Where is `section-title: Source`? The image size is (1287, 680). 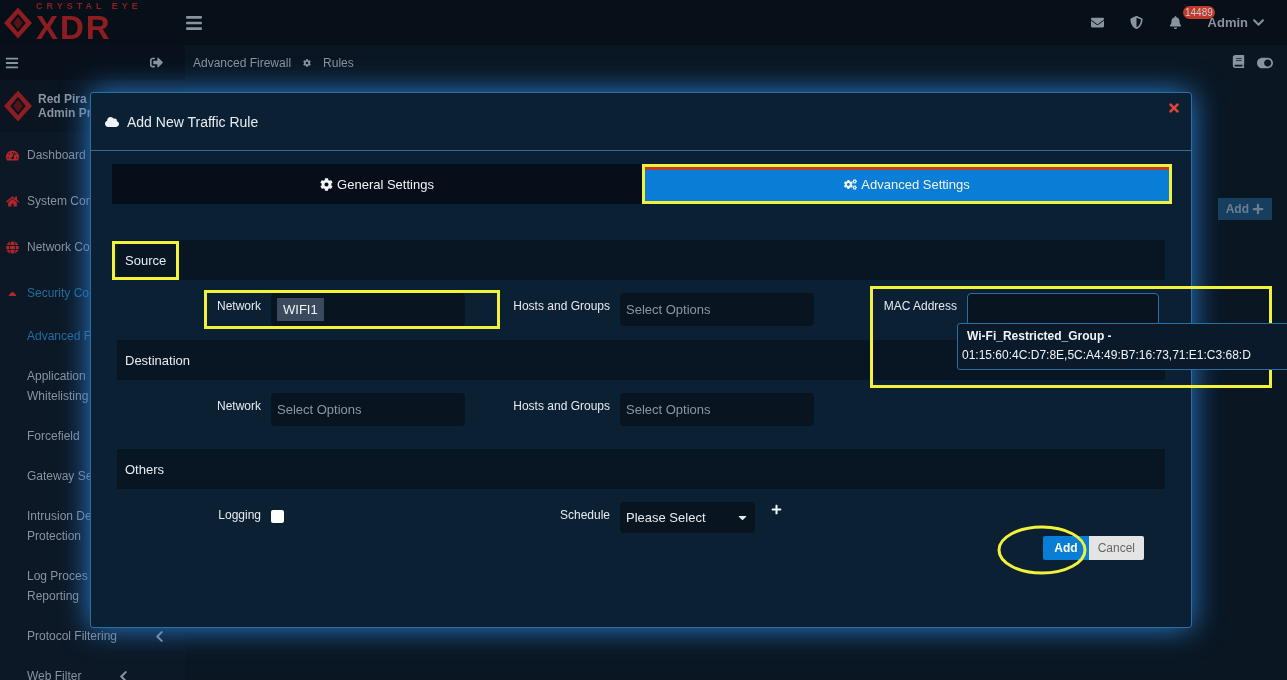
section-title: Source is located at coordinates (146, 260).